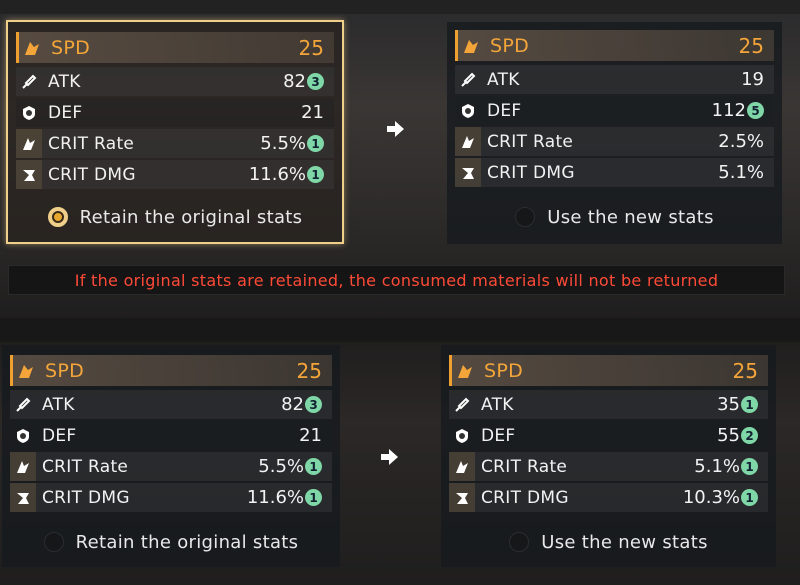 This screenshot has width=800, height=585. I want to click on stat-row-def: DEF 55 2, so click(608, 435).